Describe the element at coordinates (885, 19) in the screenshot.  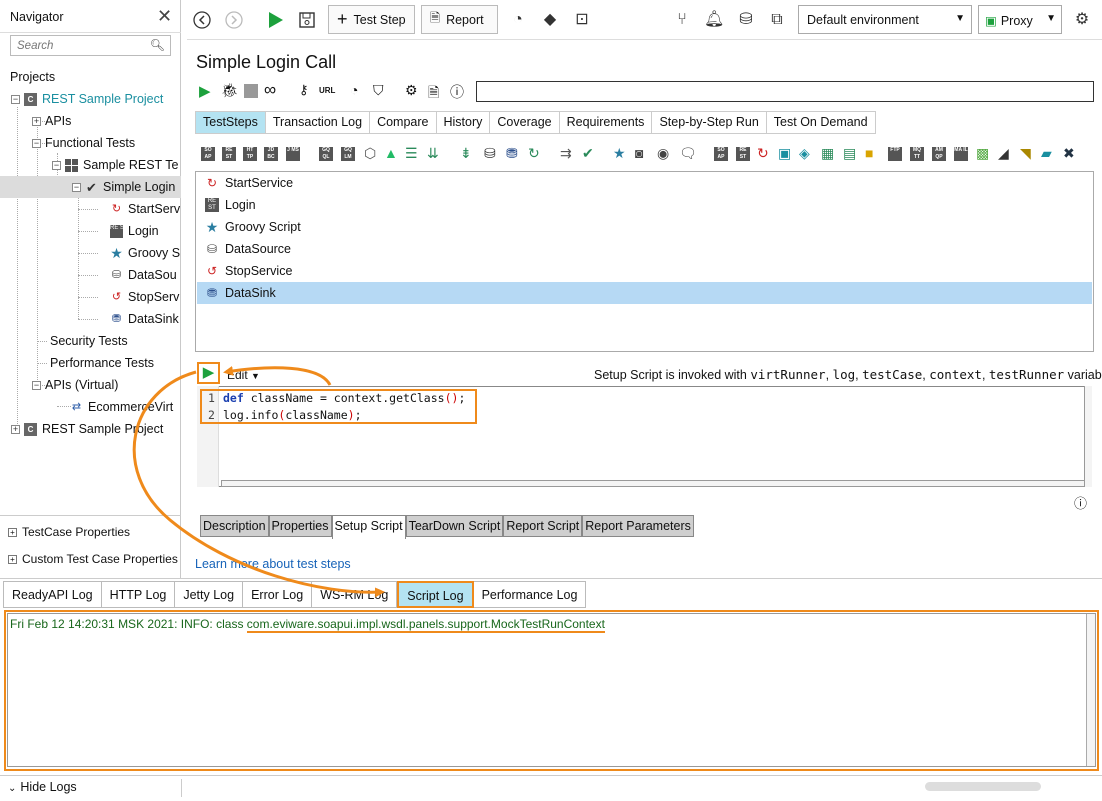
I see `environment-select: Default environment ▼` at that location.